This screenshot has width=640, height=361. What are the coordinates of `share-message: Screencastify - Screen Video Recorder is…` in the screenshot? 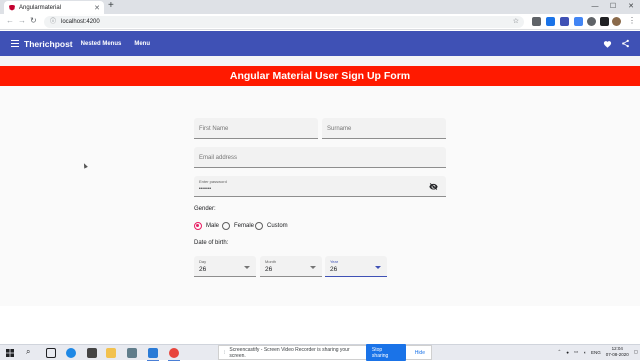 It's located at (289, 352).